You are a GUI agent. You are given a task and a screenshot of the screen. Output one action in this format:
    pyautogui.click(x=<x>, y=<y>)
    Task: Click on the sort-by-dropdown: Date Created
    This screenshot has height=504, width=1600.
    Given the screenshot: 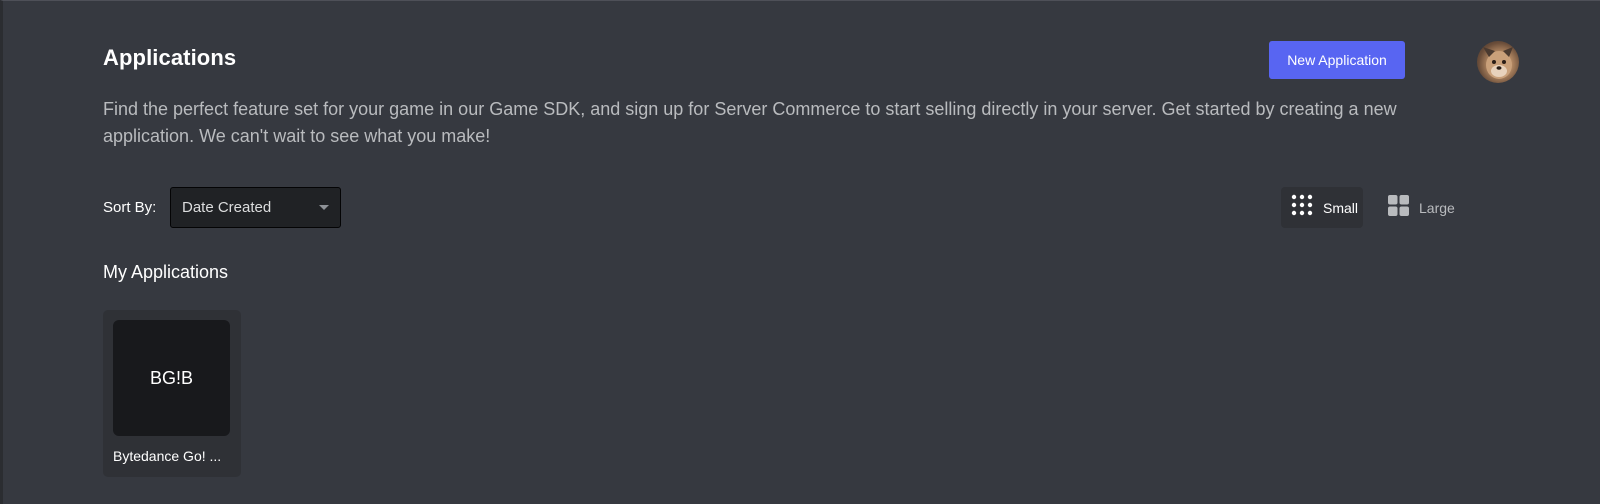 What is the action you would take?
    pyautogui.click(x=255, y=207)
    